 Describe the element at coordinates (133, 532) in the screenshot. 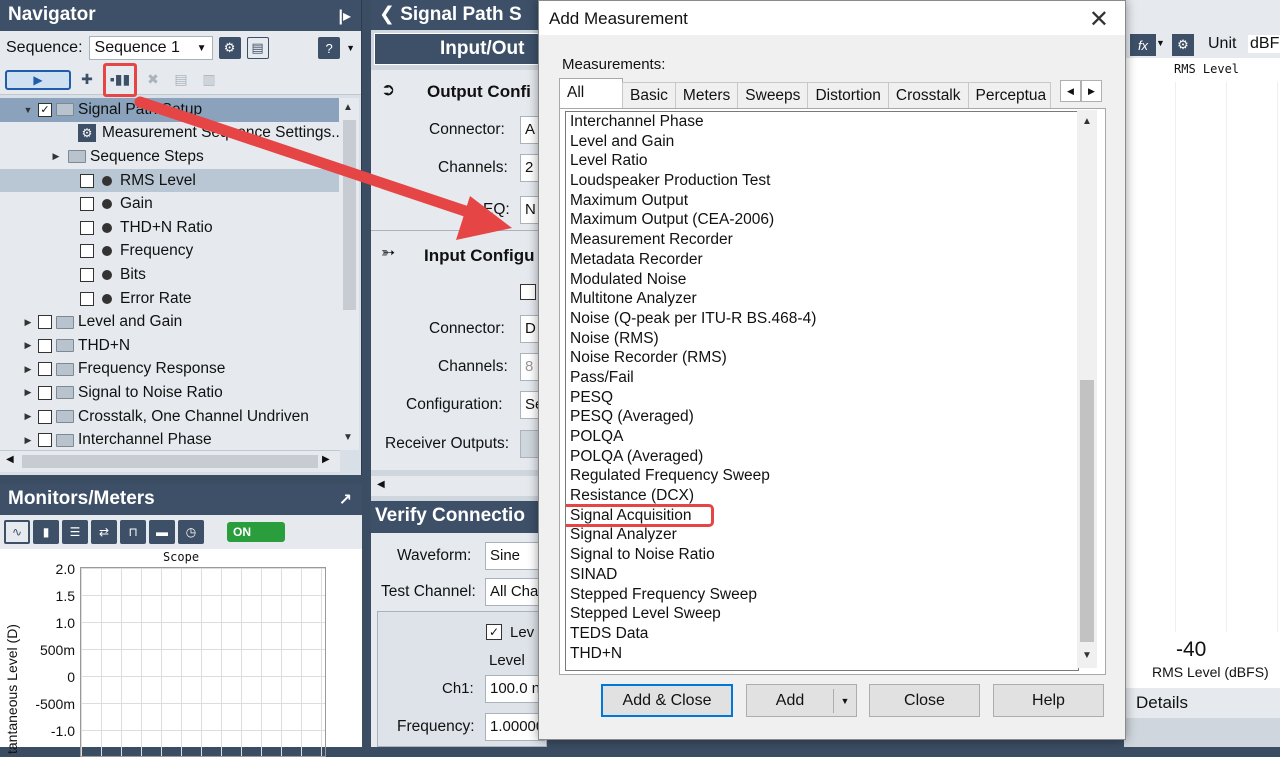

I see `pulse-icon: ⊓` at that location.